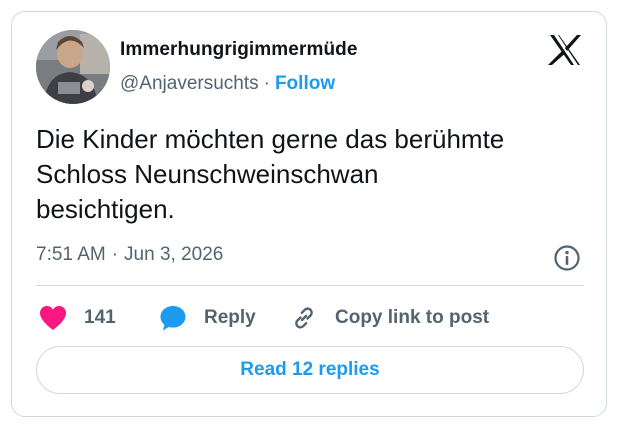 This screenshot has height=430, width=620. What do you see at coordinates (173, 318) in the screenshot?
I see `speech-bubble-icon` at bounding box center [173, 318].